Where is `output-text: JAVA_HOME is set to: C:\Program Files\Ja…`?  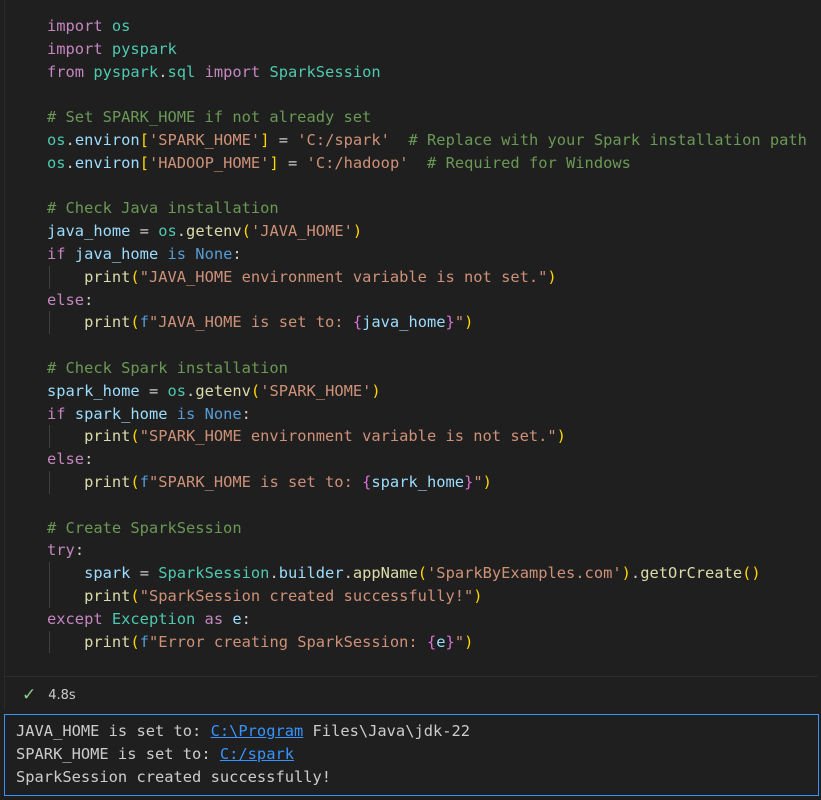 output-text: JAVA_HOME is set to: C:\Program Files\Ja… is located at coordinates (243, 754).